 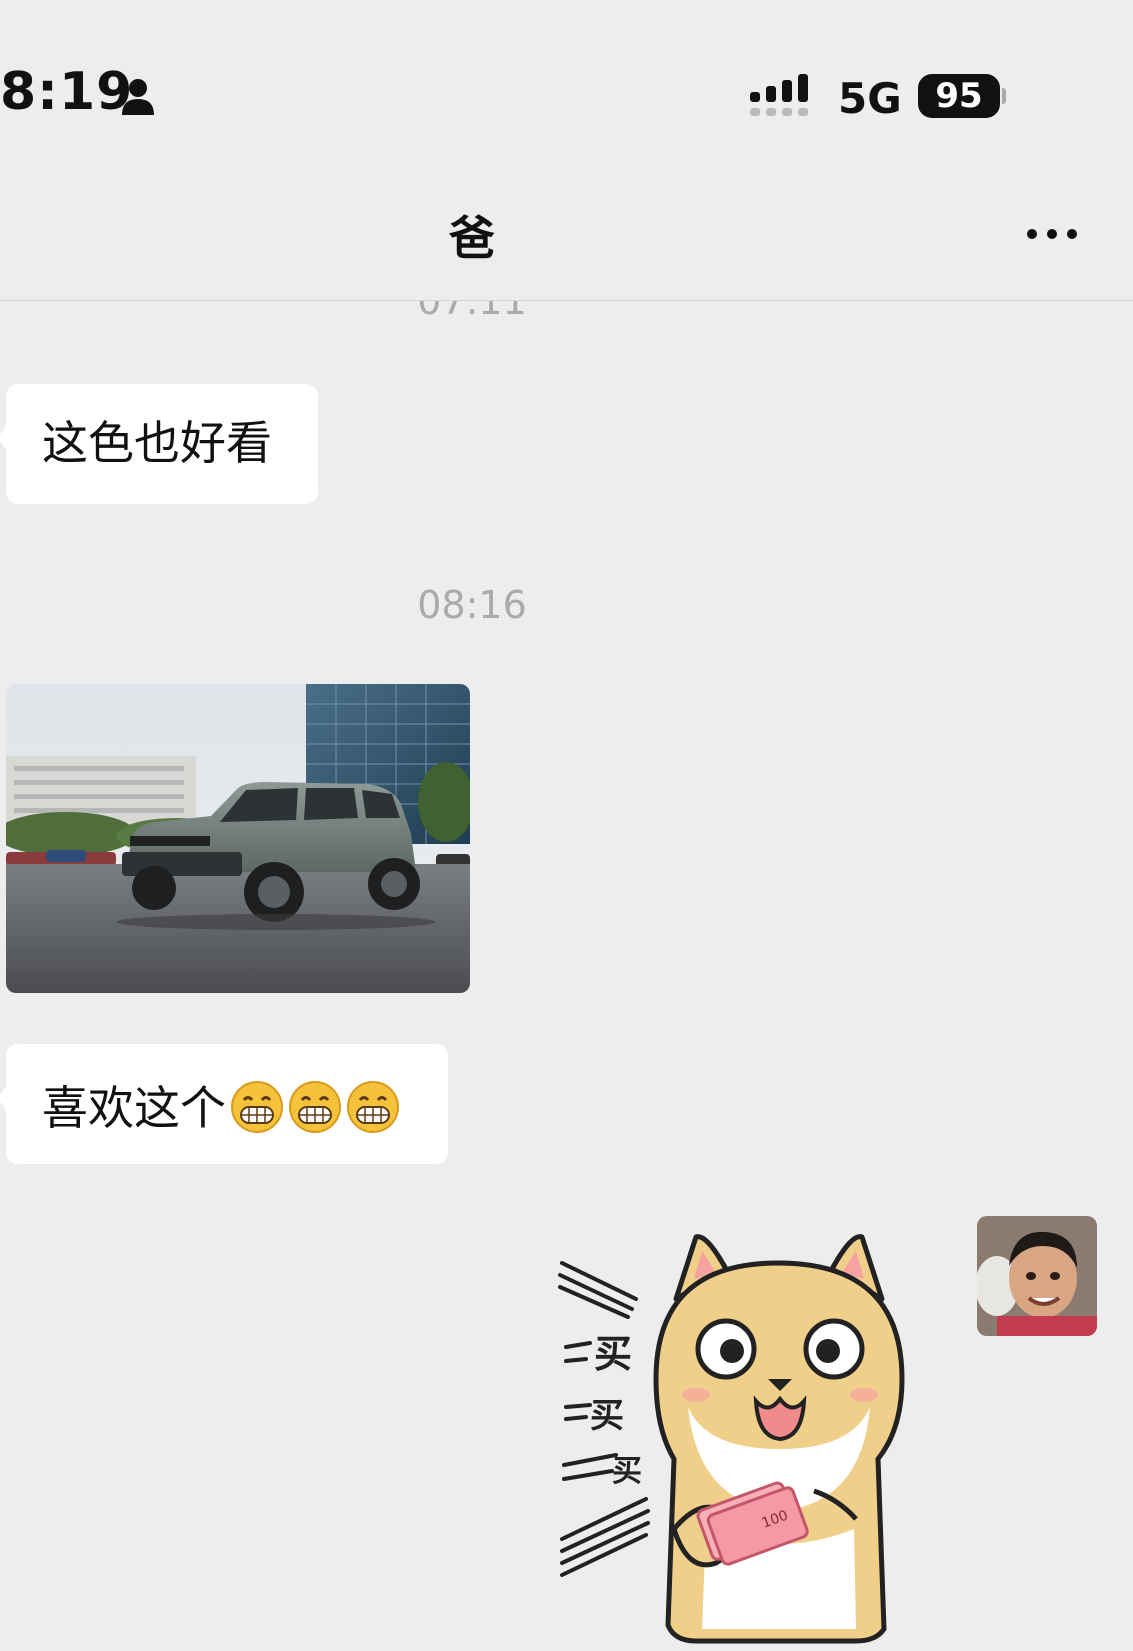 I want to click on message-bubble: 这色也好看, so click(x=159, y=444).